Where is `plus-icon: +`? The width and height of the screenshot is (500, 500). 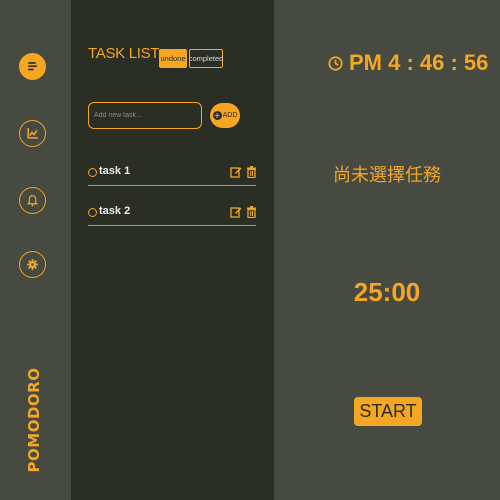
plus-icon: + is located at coordinates (217, 115).